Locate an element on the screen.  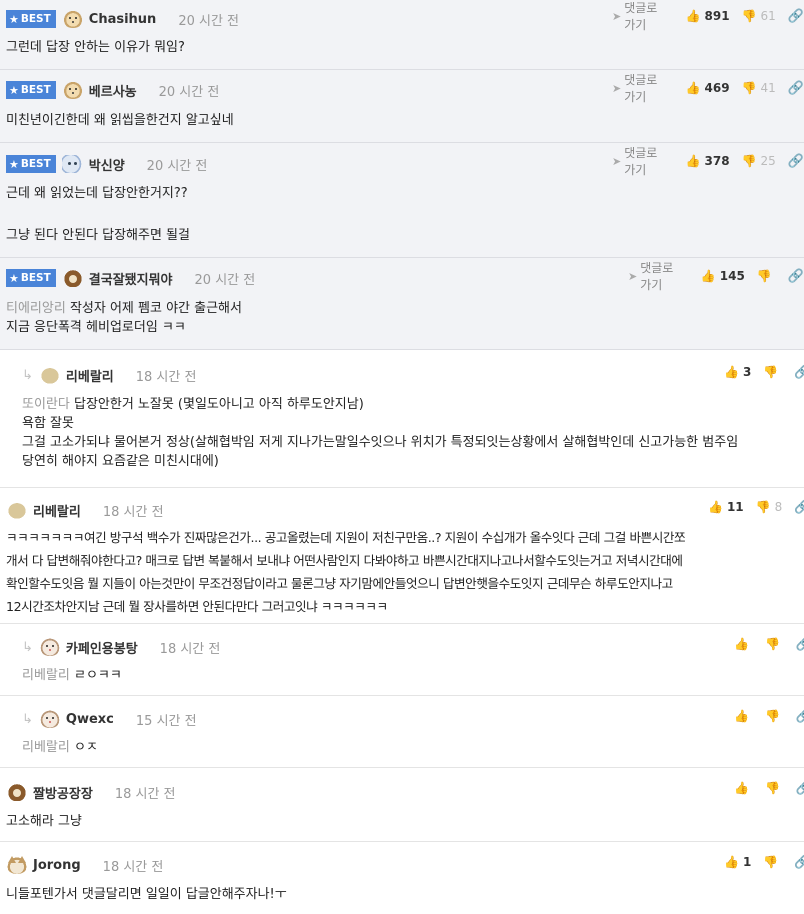
nickname: 베르사농 is located at coordinates (113, 90).